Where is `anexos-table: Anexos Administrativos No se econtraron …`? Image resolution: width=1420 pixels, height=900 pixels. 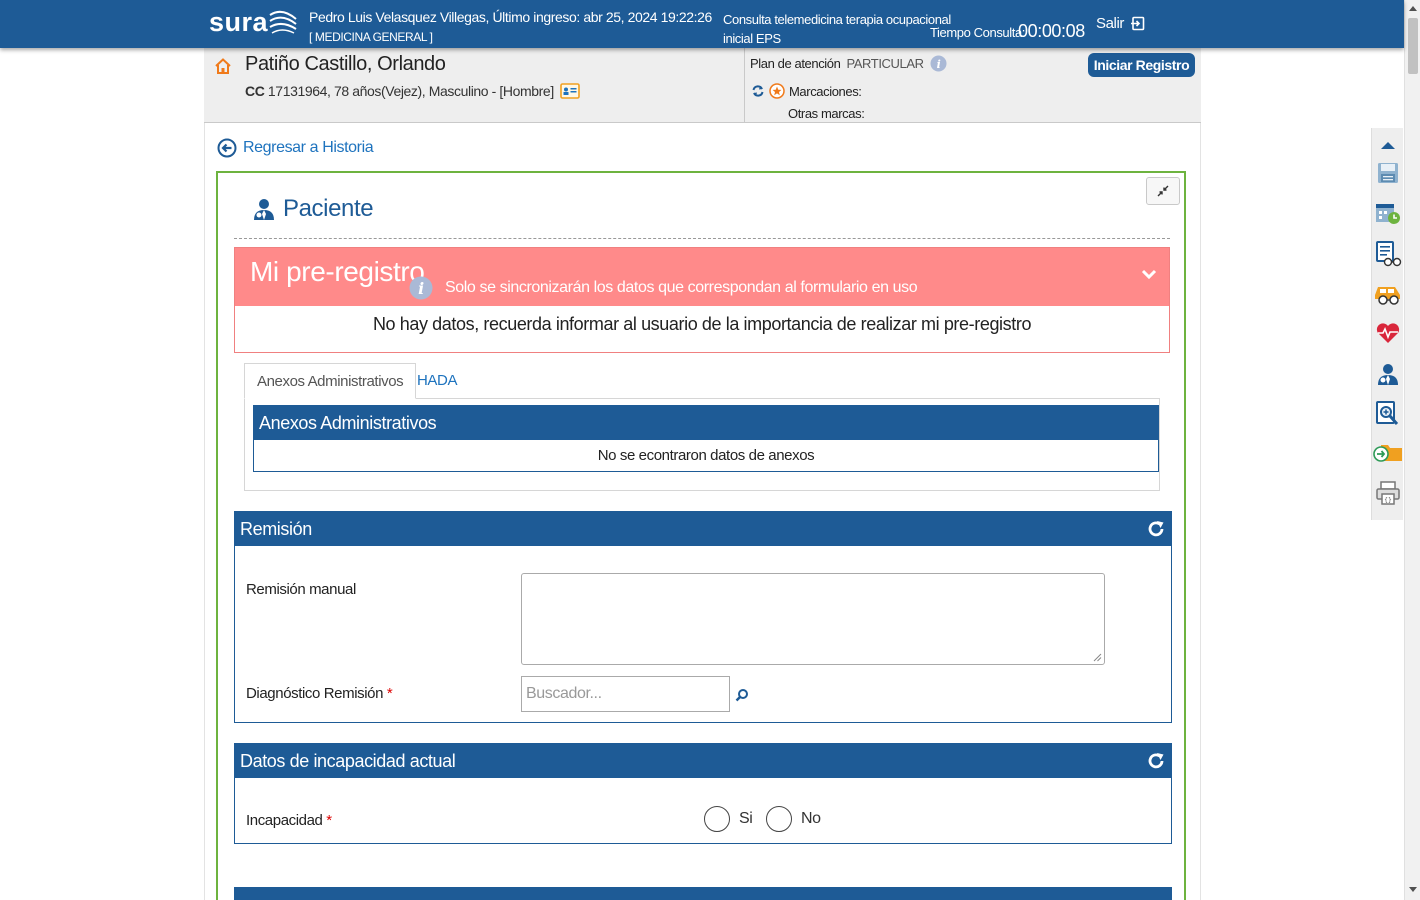 anexos-table: Anexos Administrativos No se econtraron … is located at coordinates (706, 438).